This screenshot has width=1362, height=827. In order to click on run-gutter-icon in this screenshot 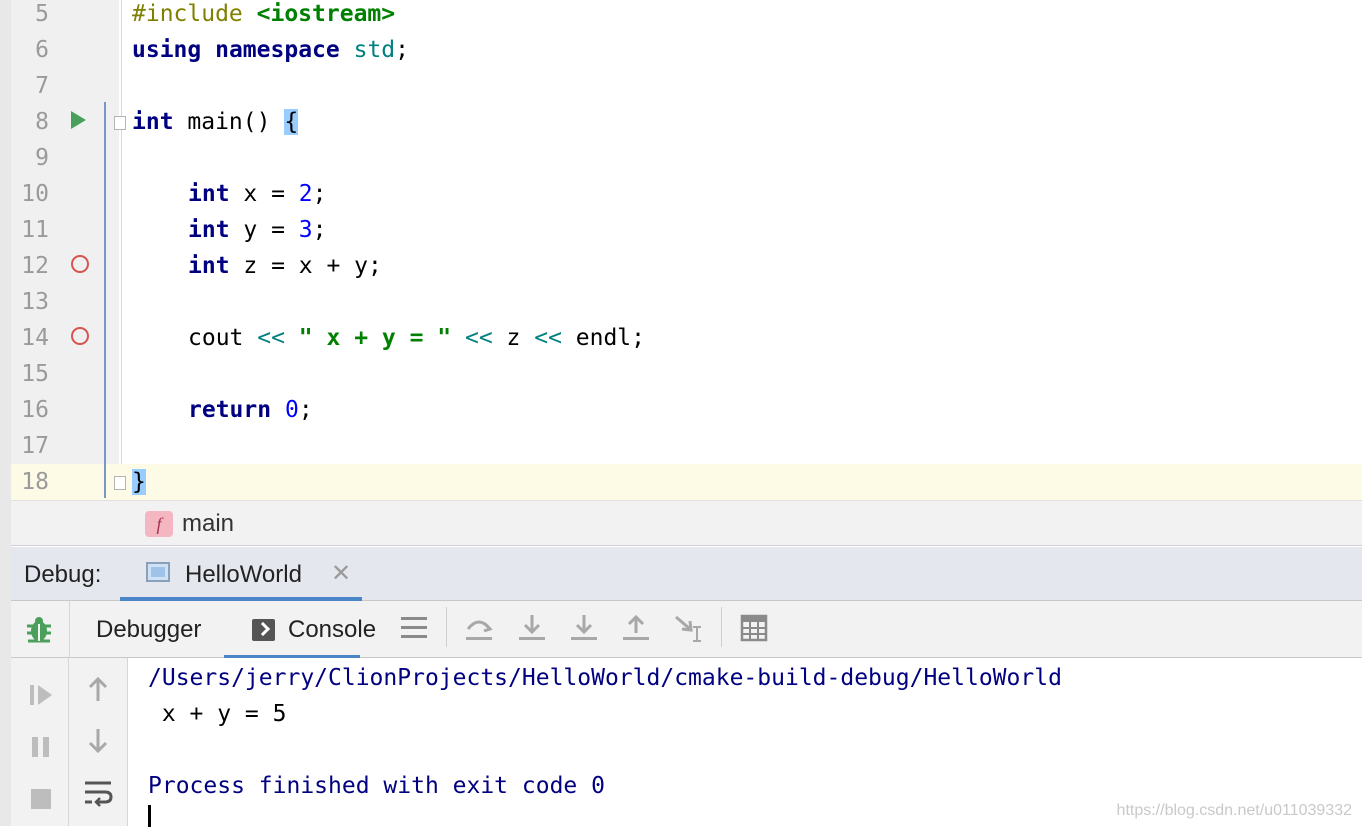, I will do `click(78, 120)`.